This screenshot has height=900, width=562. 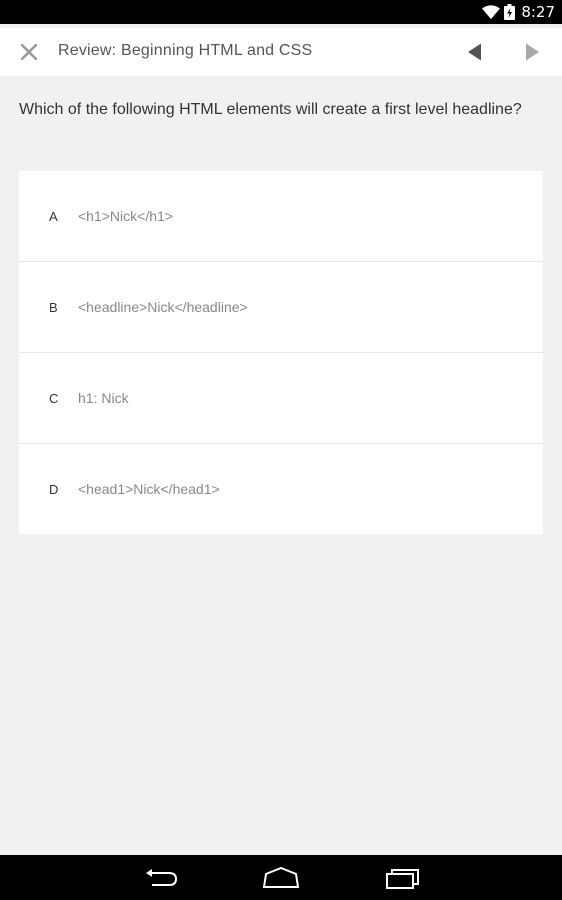 I want to click on back-button, so click(x=161, y=878).